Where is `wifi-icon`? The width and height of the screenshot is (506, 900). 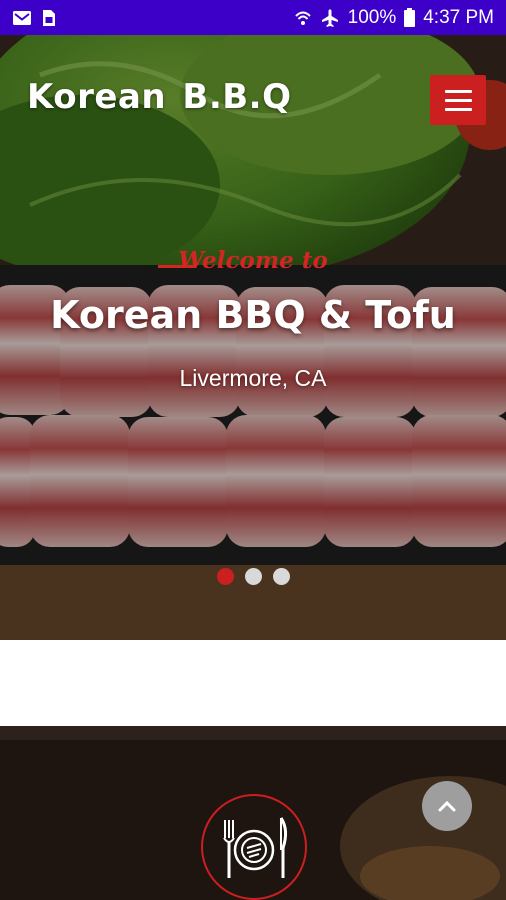 wifi-icon is located at coordinates (303, 18).